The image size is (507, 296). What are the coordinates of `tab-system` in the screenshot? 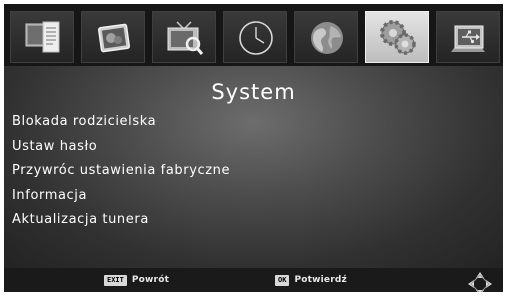 It's located at (397, 37).